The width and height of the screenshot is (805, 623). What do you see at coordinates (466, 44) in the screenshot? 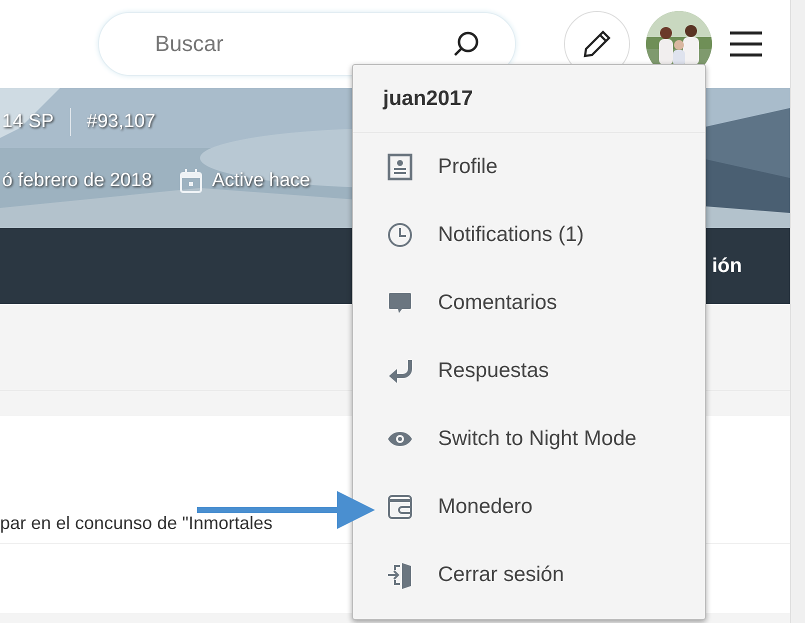
I see `search-icon` at bounding box center [466, 44].